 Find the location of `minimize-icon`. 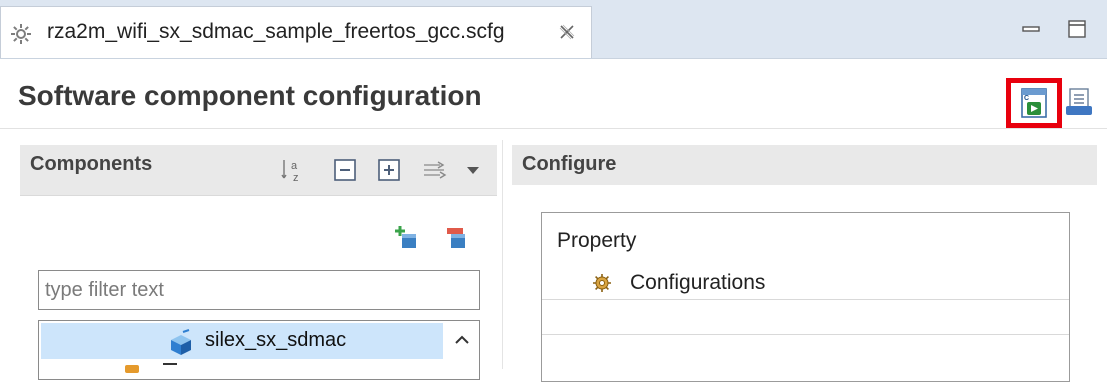

minimize-icon is located at coordinates (1031, 29).